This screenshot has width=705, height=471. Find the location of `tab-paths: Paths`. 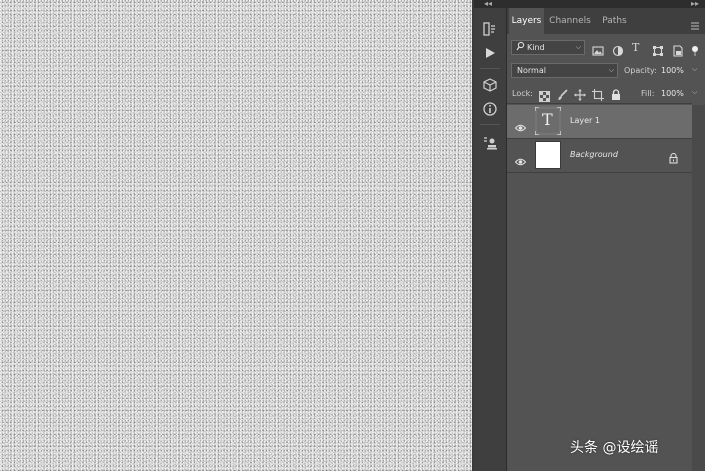

tab-paths: Paths is located at coordinates (614, 21).